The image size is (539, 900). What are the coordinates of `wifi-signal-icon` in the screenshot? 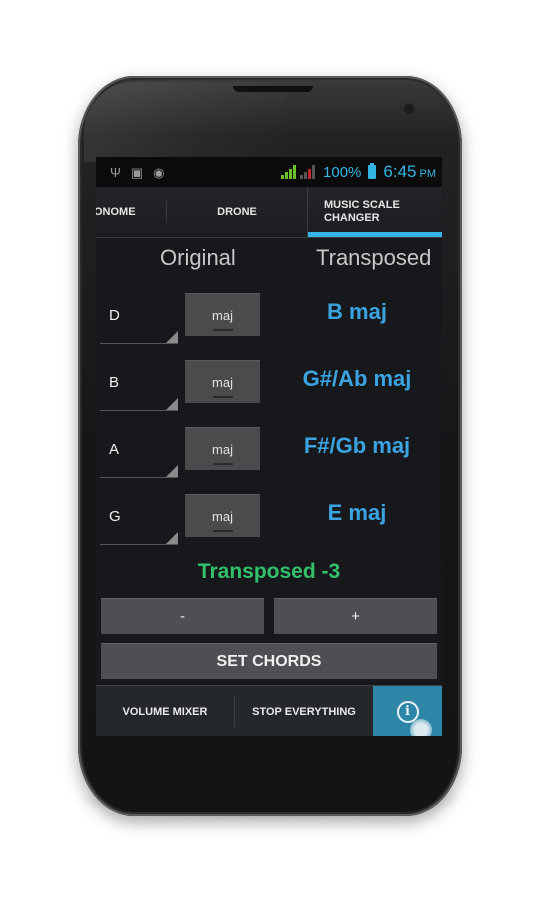 It's located at (289, 172).